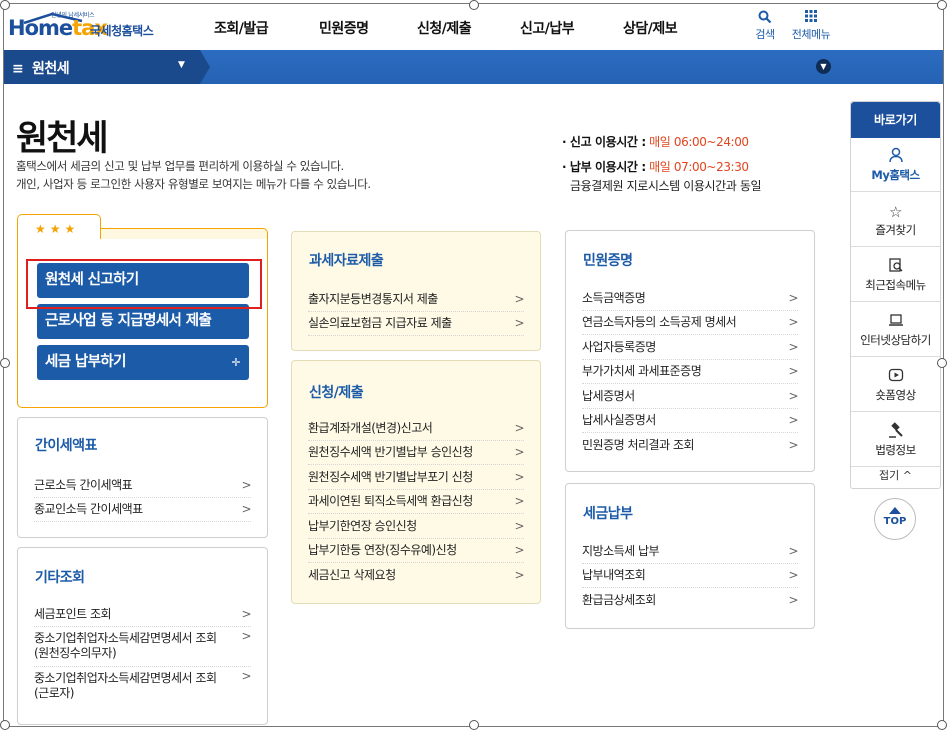 The image size is (947, 730). What do you see at coordinates (895, 120) in the screenshot?
I see `quick-menu-title: 바로가기` at bounding box center [895, 120].